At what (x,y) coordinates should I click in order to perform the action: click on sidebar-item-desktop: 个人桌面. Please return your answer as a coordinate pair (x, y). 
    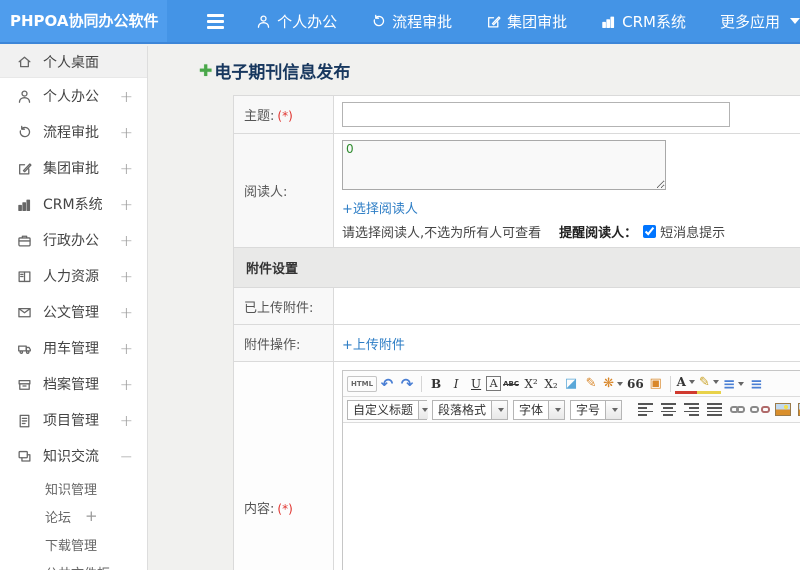
    Looking at the image, I should click on (73, 62).